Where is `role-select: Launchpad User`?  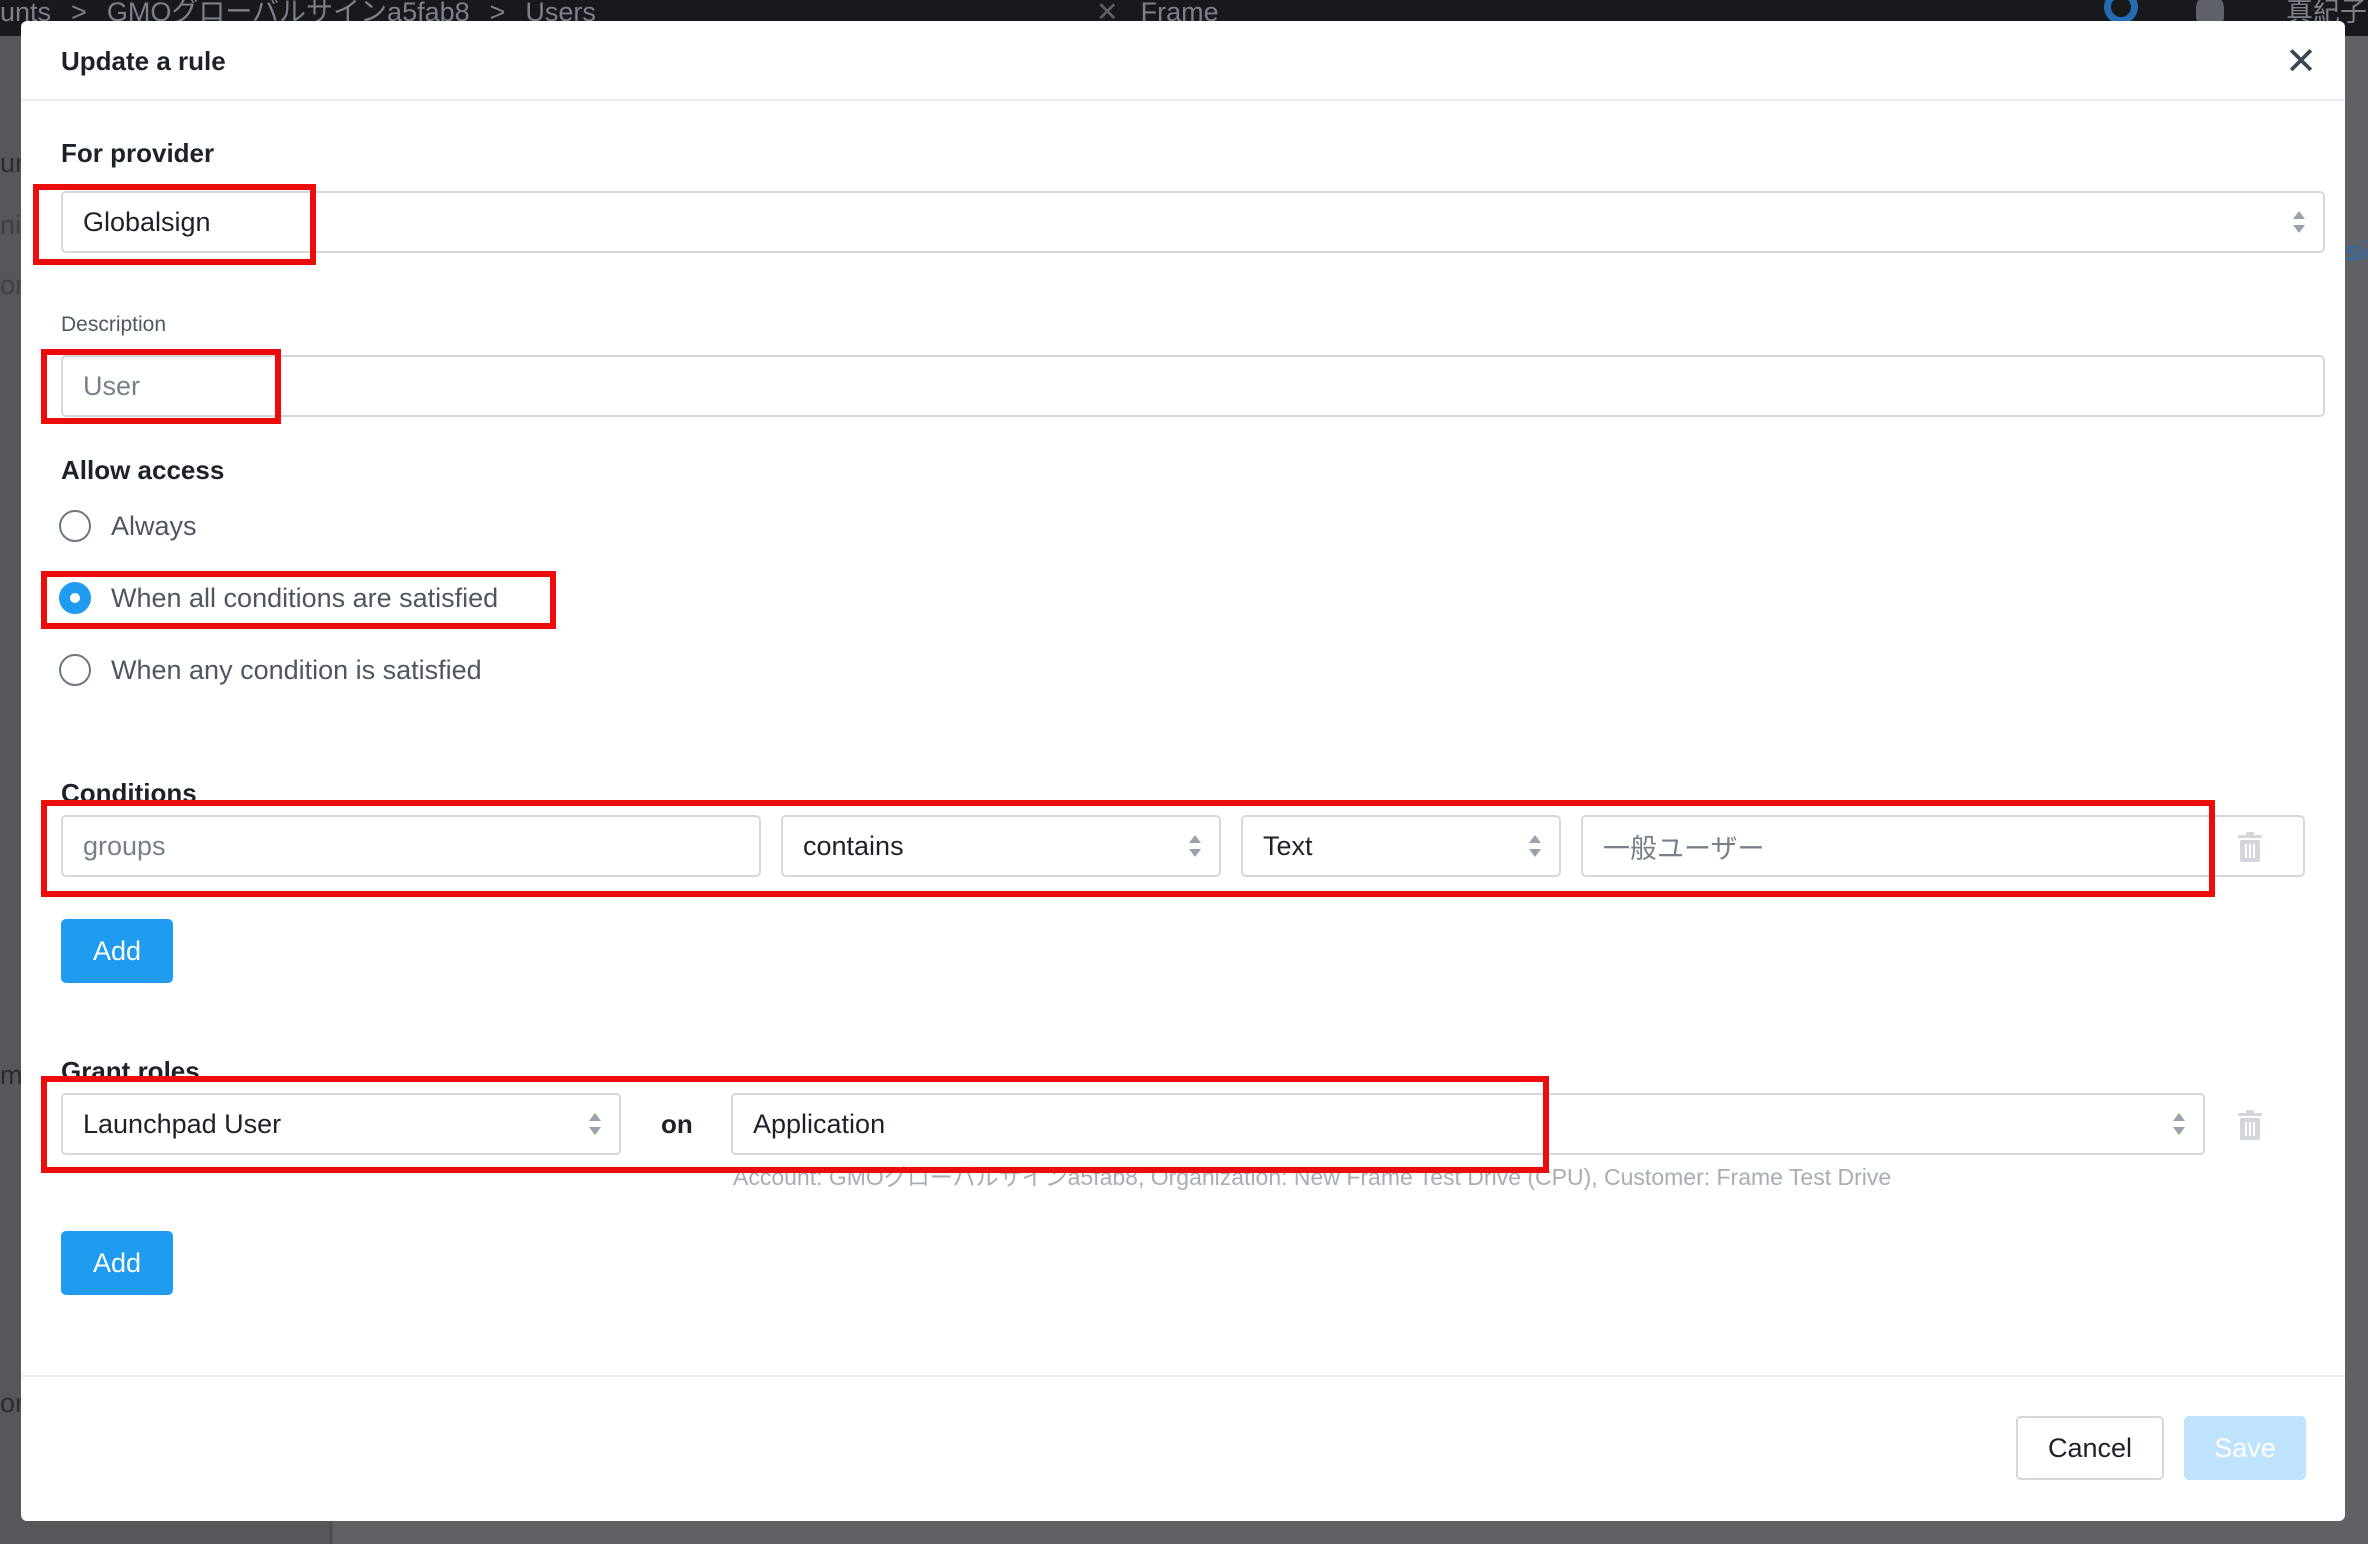
role-select: Launchpad User is located at coordinates (341, 1124).